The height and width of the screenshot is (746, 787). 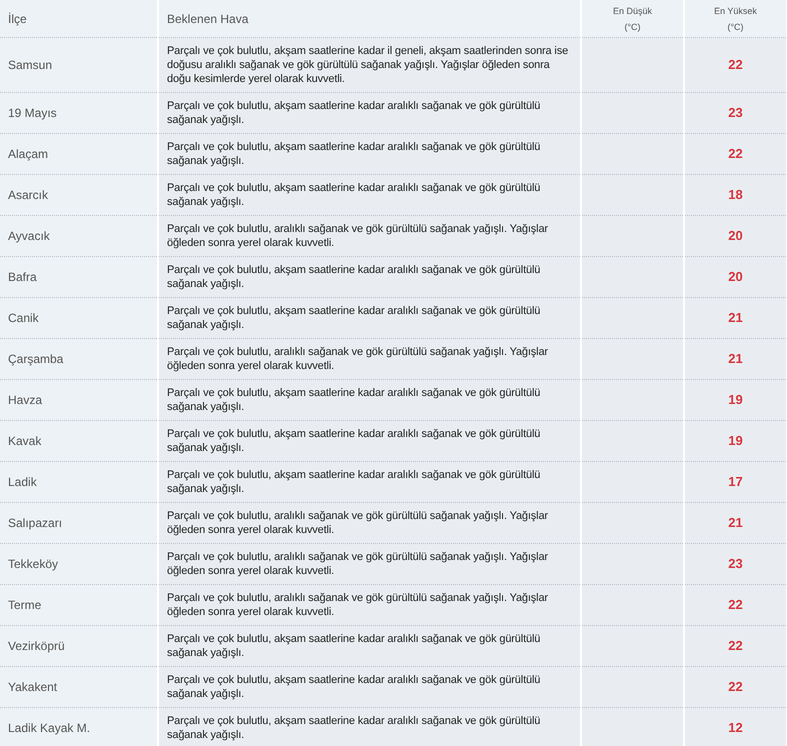 What do you see at coordinates (79, 441) in the screenshot?
I see `table-cell: Kavak` at bounding box center [79, 441].